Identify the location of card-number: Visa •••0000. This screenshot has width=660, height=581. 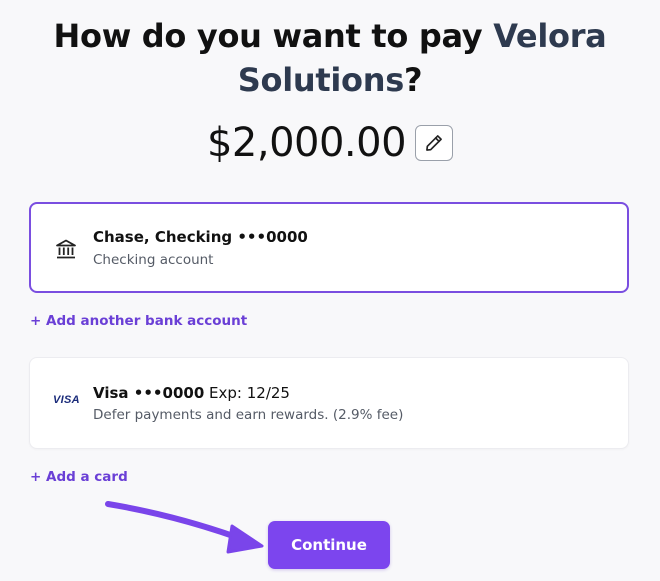
(149, 393).